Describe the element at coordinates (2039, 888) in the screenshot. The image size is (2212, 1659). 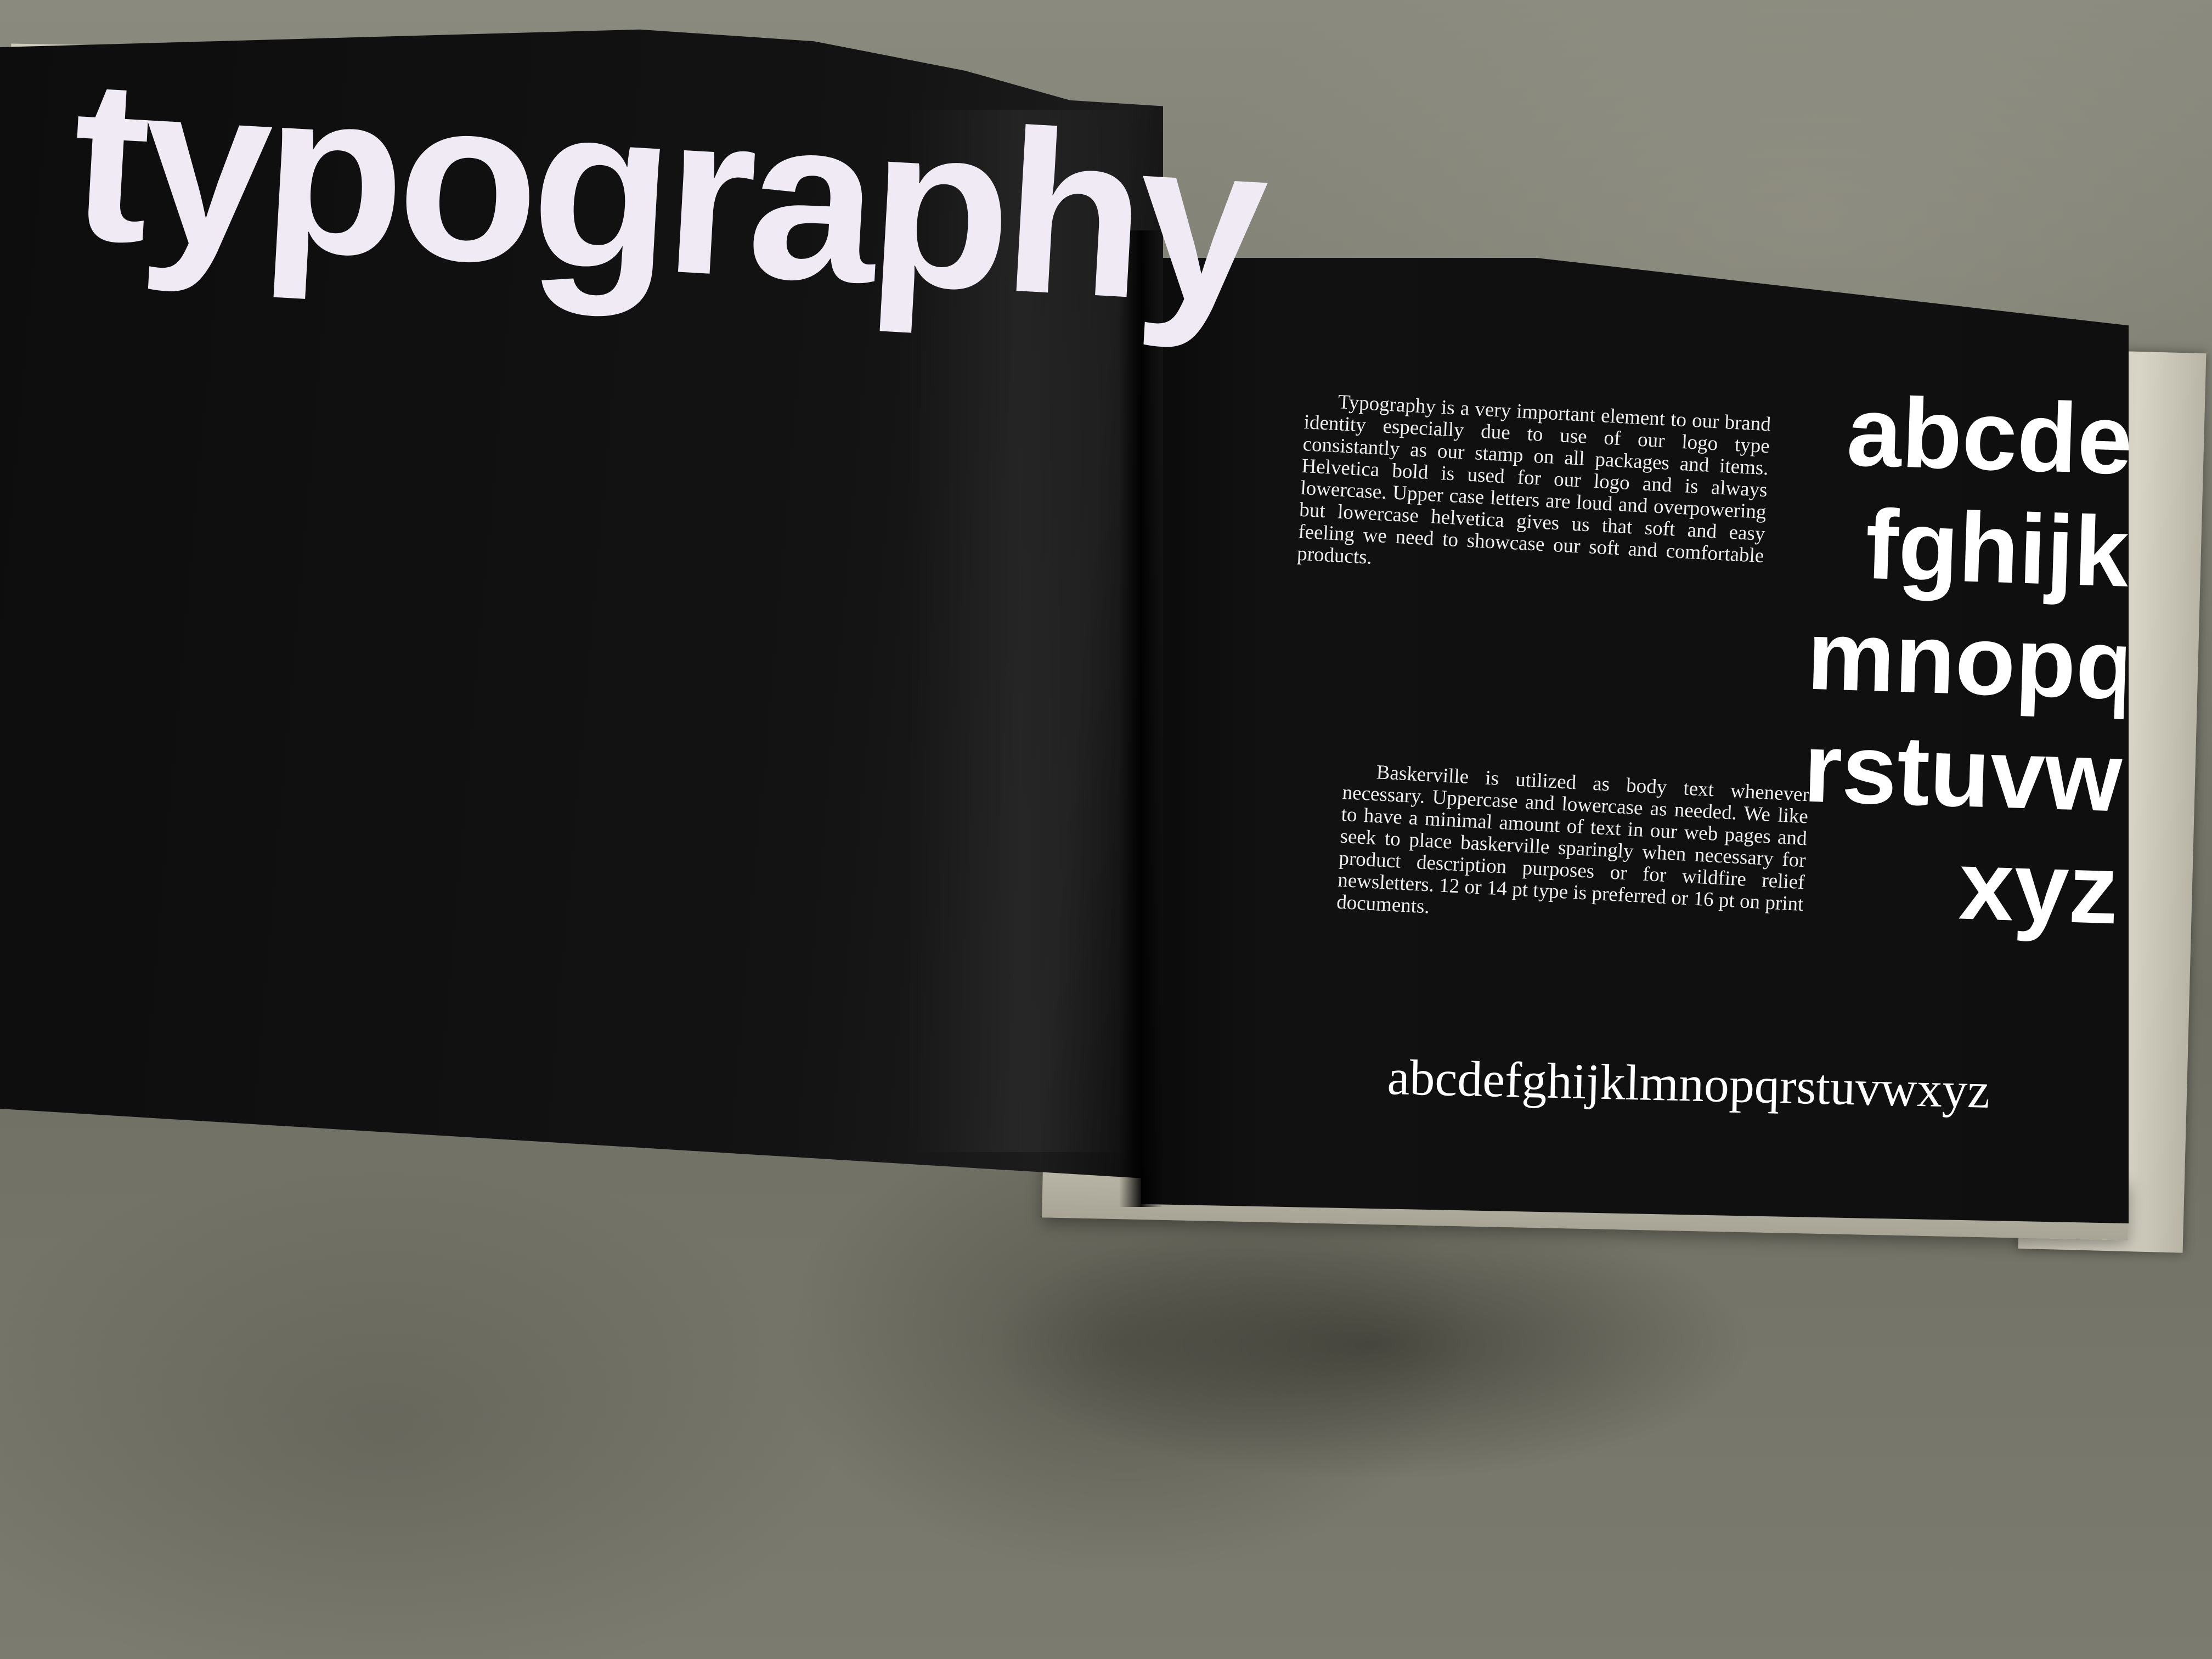
I see `alphabet-line: xyz` at that location.